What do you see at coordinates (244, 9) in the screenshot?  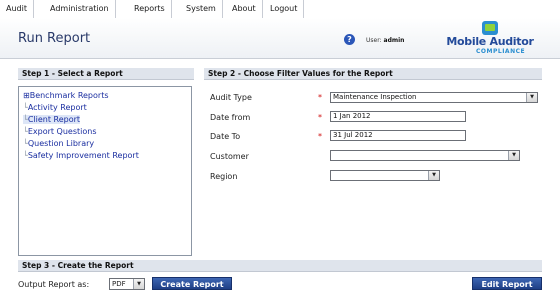 I see `menu-about: About` at bounding box center [244, 9].